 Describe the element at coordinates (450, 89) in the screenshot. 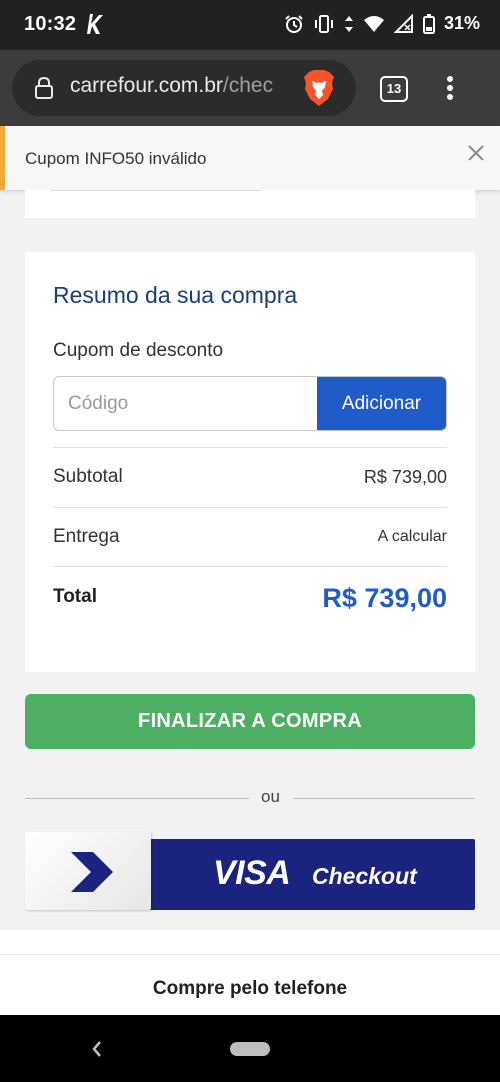

I see `overflow-menu-icon` at that location.